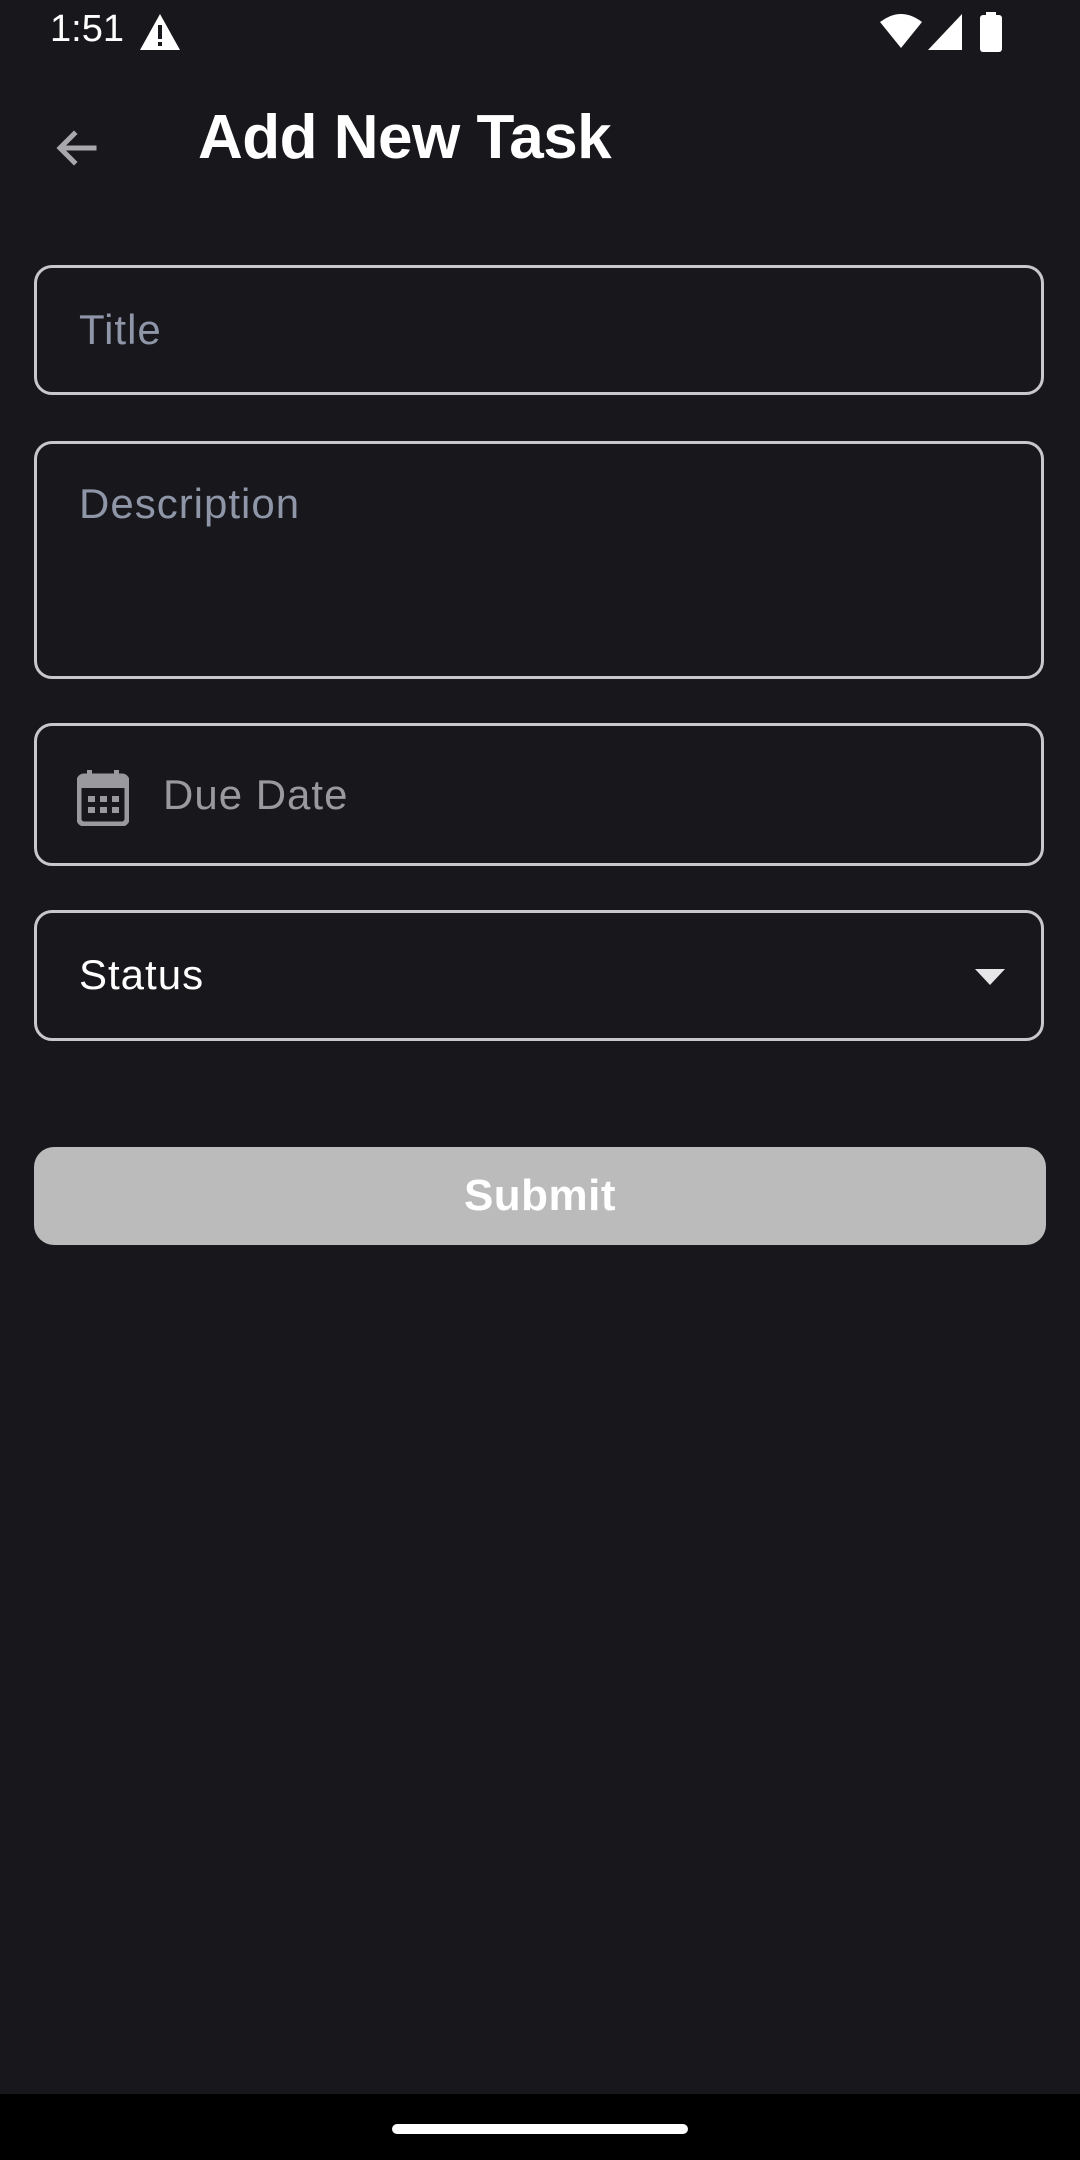 The image size is (1080, 2160). What do you see at coordinates (901, 31) in the screenshot?
I see `wifi-icon` at bounding box center [901, 31].